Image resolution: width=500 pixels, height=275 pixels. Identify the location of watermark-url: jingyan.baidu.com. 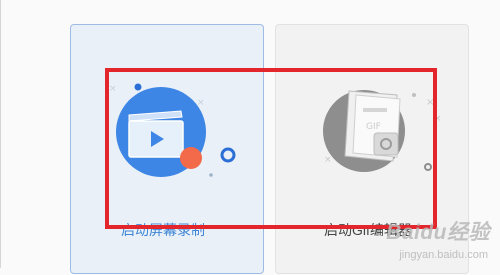
(443, 255).